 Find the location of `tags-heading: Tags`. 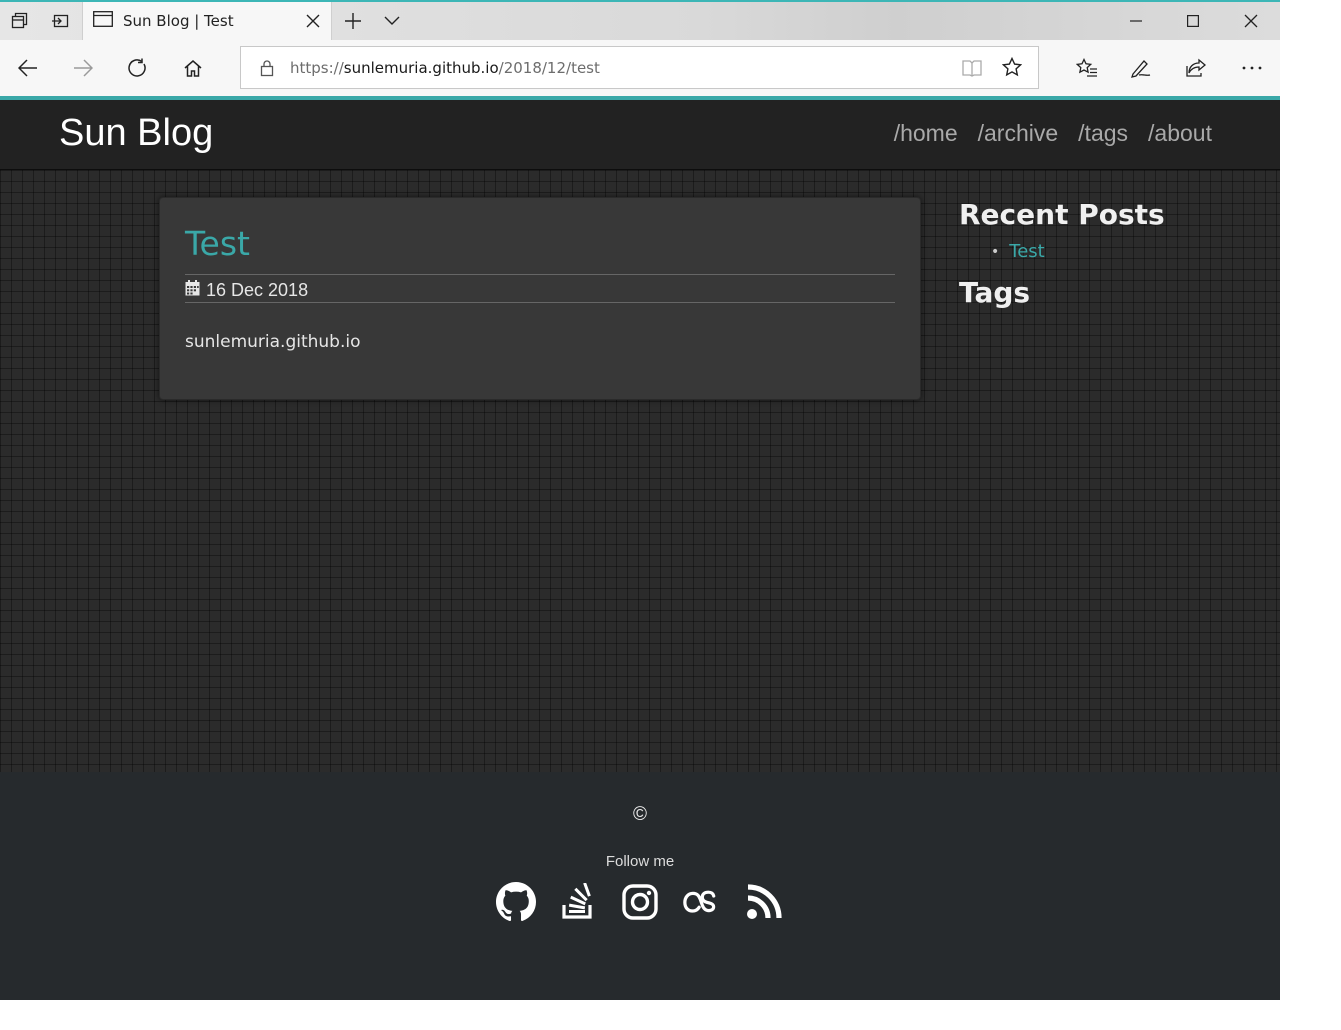

tags-heading: Tags is located at coordinates (995, 292).